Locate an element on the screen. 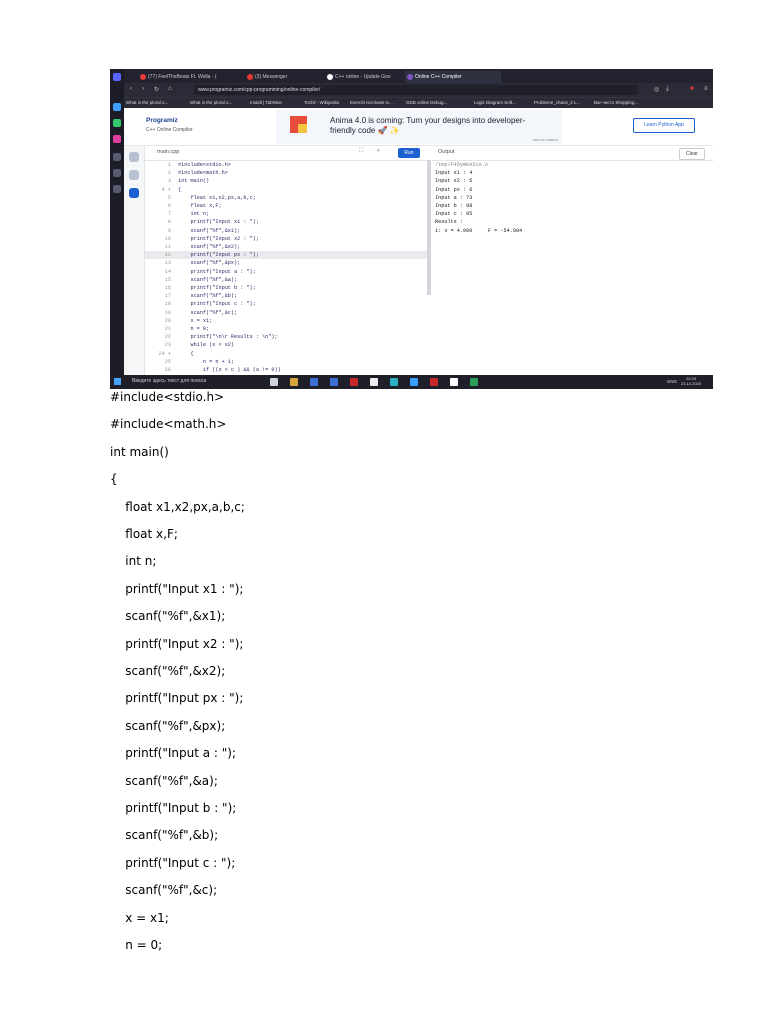 Image resolution: width=768 pixels, height=1024 pixels. document-code-line: scanf("%f",&x2); is located at coordinates (168, 671).